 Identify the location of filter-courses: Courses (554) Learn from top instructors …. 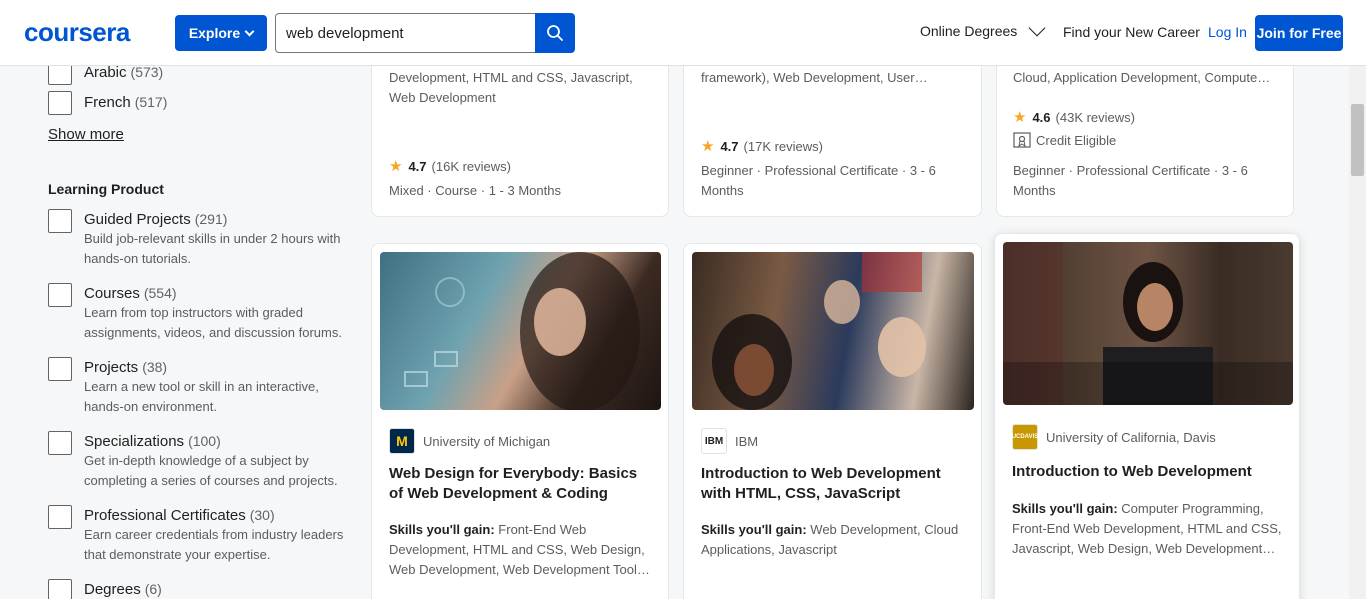
(201, 313).